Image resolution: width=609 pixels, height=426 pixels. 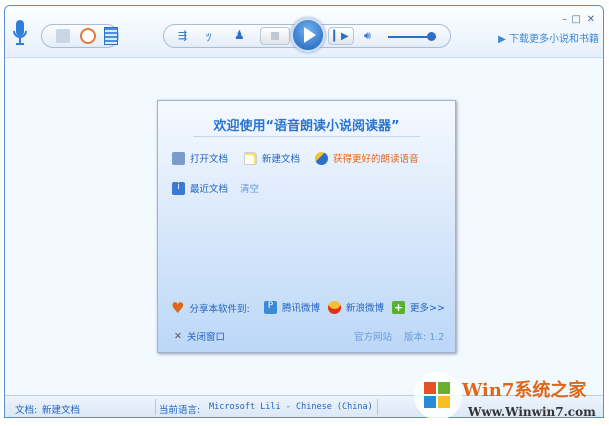 I want to click on clear-link: 清空, so click(x=249, y=188).